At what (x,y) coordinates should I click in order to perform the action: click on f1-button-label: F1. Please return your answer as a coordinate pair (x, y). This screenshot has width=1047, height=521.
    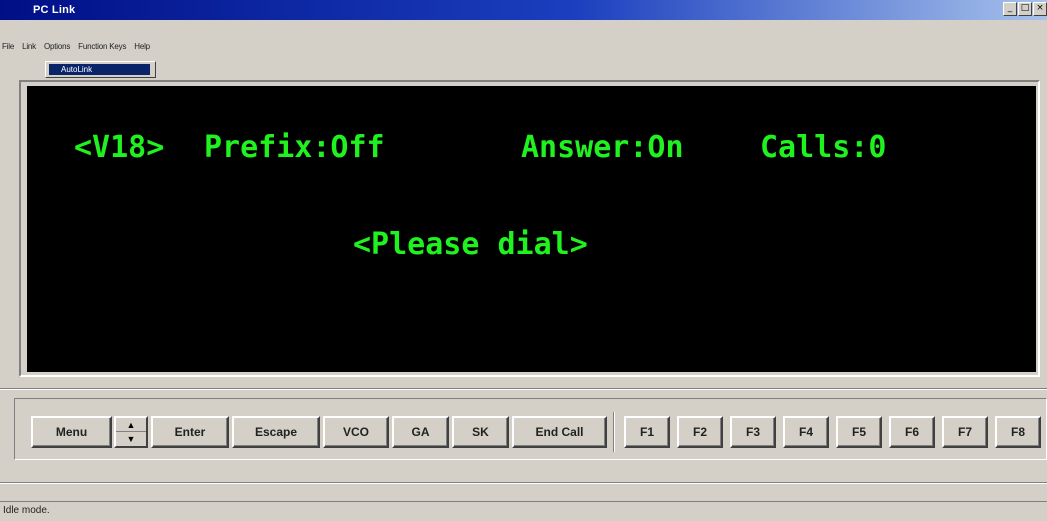
    Looking at the image, I should click on (646, 432).